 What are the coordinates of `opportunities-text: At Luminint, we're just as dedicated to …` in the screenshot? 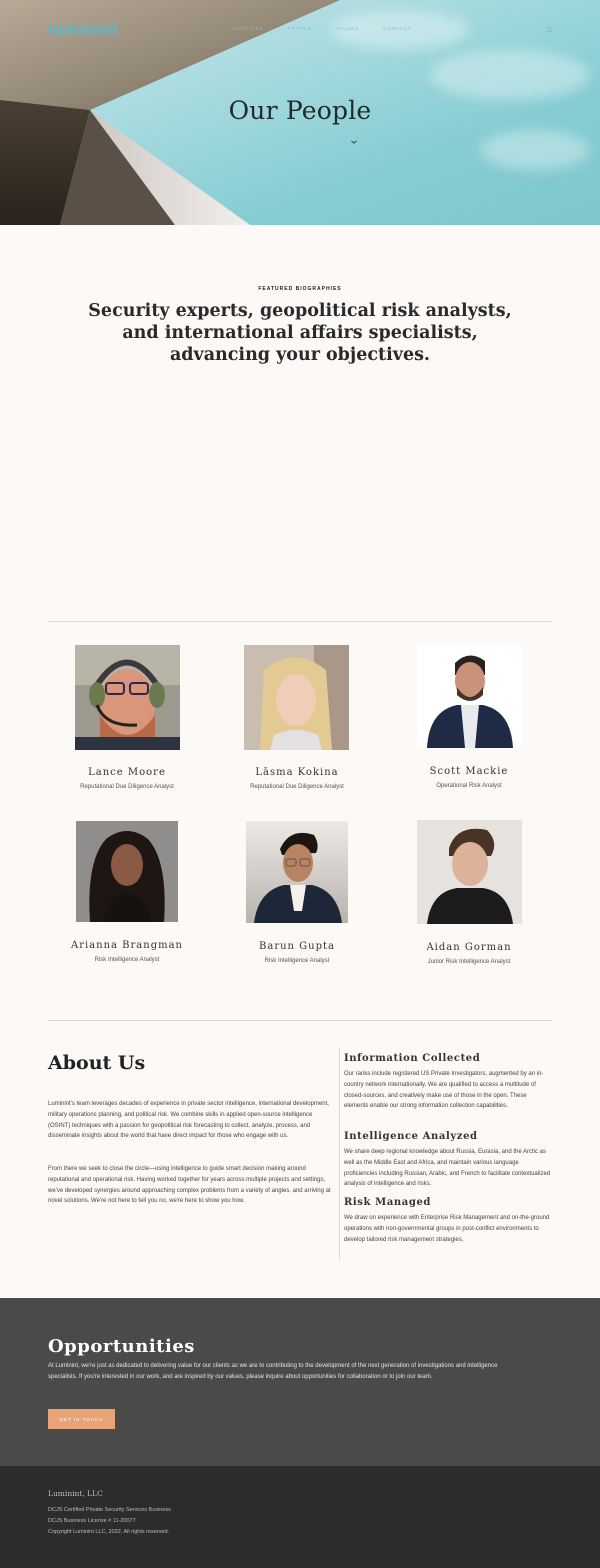 It's located at (273, 1371).